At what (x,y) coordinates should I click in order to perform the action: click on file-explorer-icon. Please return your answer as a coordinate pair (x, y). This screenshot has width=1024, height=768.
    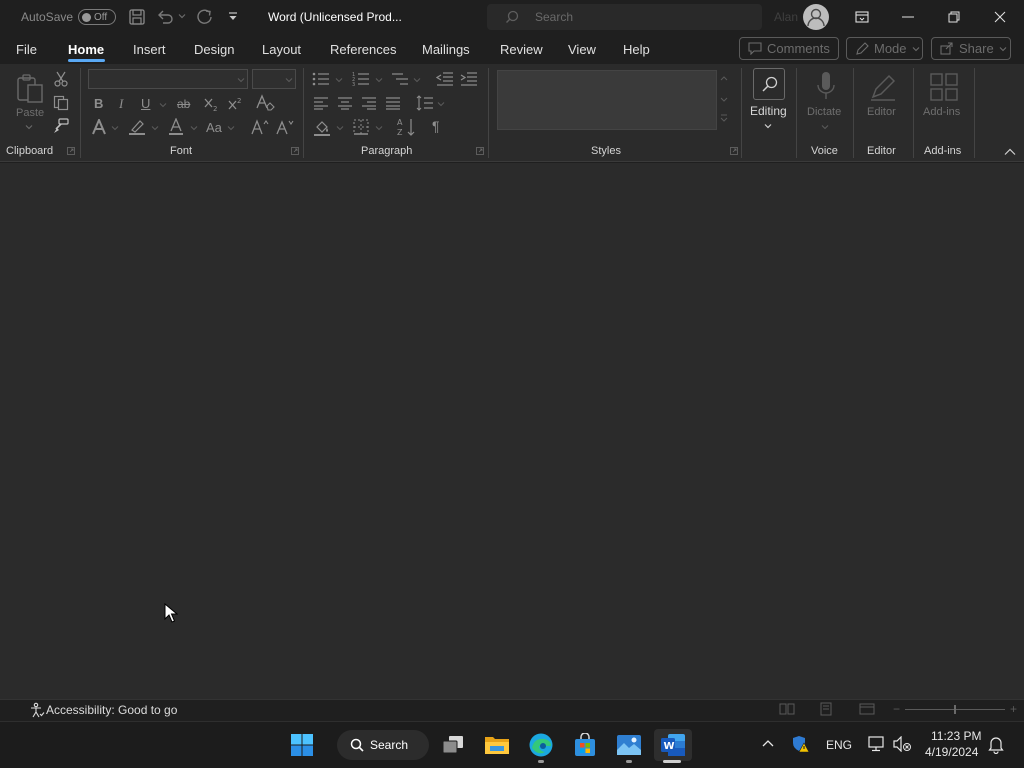
    Looking at the image, I should click on (497, 745).